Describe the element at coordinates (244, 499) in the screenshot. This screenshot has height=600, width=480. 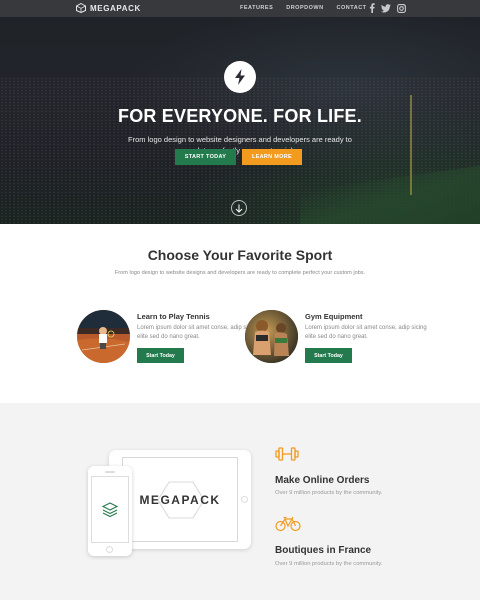
I see `tablet-home-button` at that location.